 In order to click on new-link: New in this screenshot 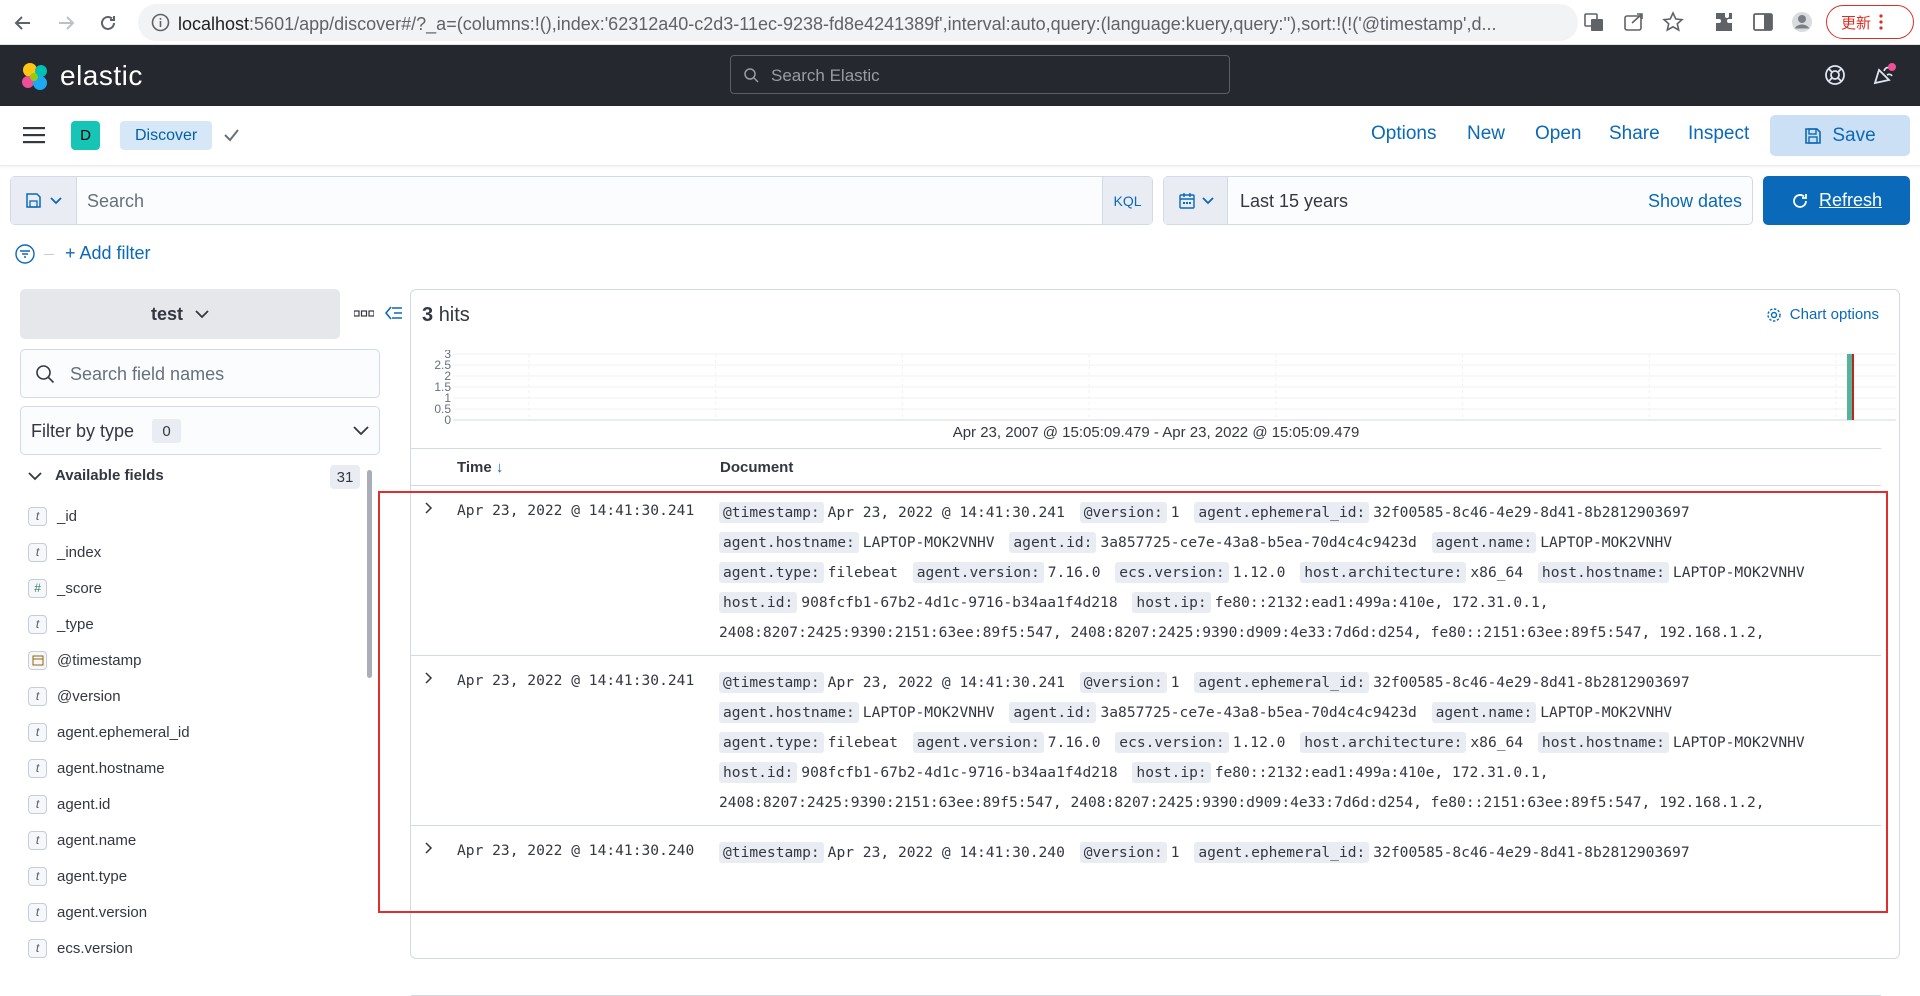, I will do `click(1486, 134)`.